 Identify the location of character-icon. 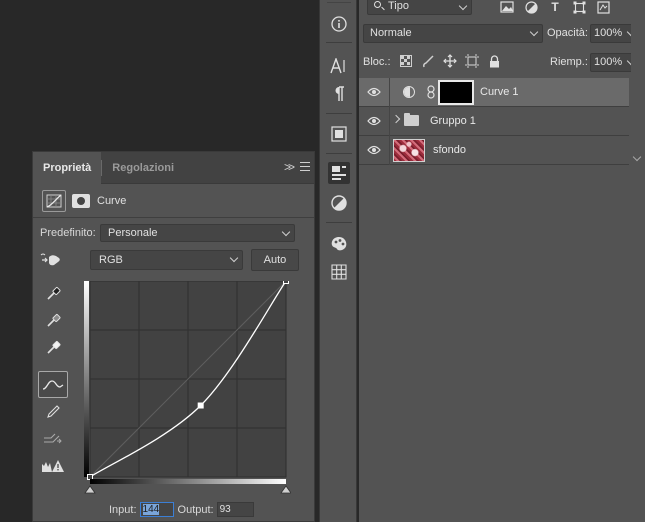
(339, 66).